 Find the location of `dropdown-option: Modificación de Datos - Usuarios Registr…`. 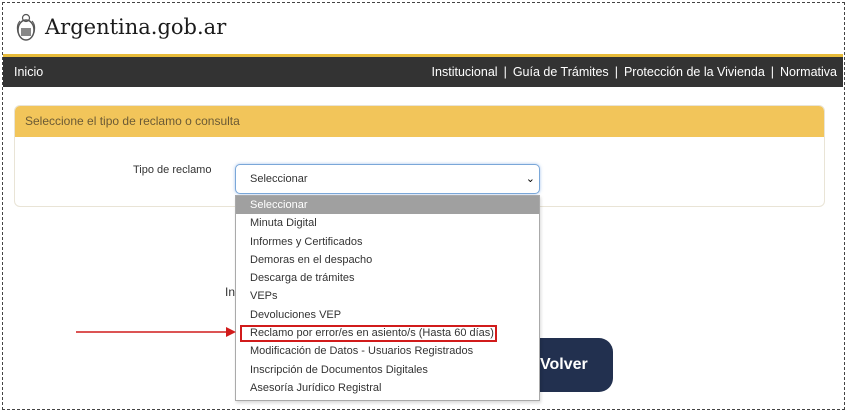

dropdown-option: Modificación de Datos - Usuarios Registr… is located at coordinates (387, 351).